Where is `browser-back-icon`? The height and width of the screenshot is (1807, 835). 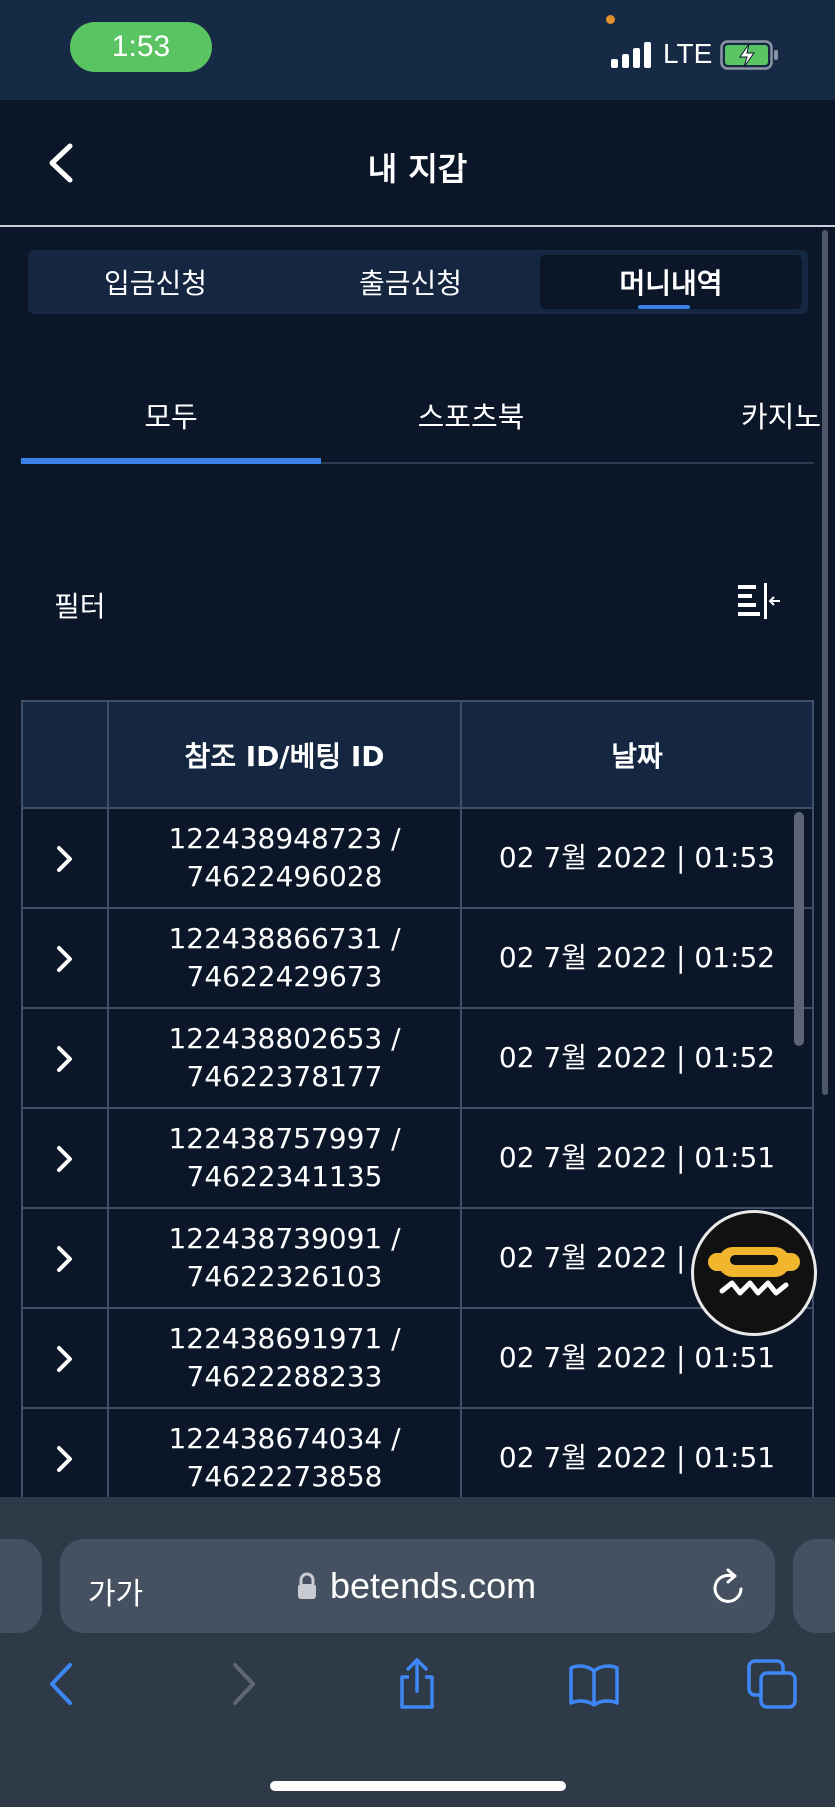 browser-back-icon is located at coordinates (63, 1684).